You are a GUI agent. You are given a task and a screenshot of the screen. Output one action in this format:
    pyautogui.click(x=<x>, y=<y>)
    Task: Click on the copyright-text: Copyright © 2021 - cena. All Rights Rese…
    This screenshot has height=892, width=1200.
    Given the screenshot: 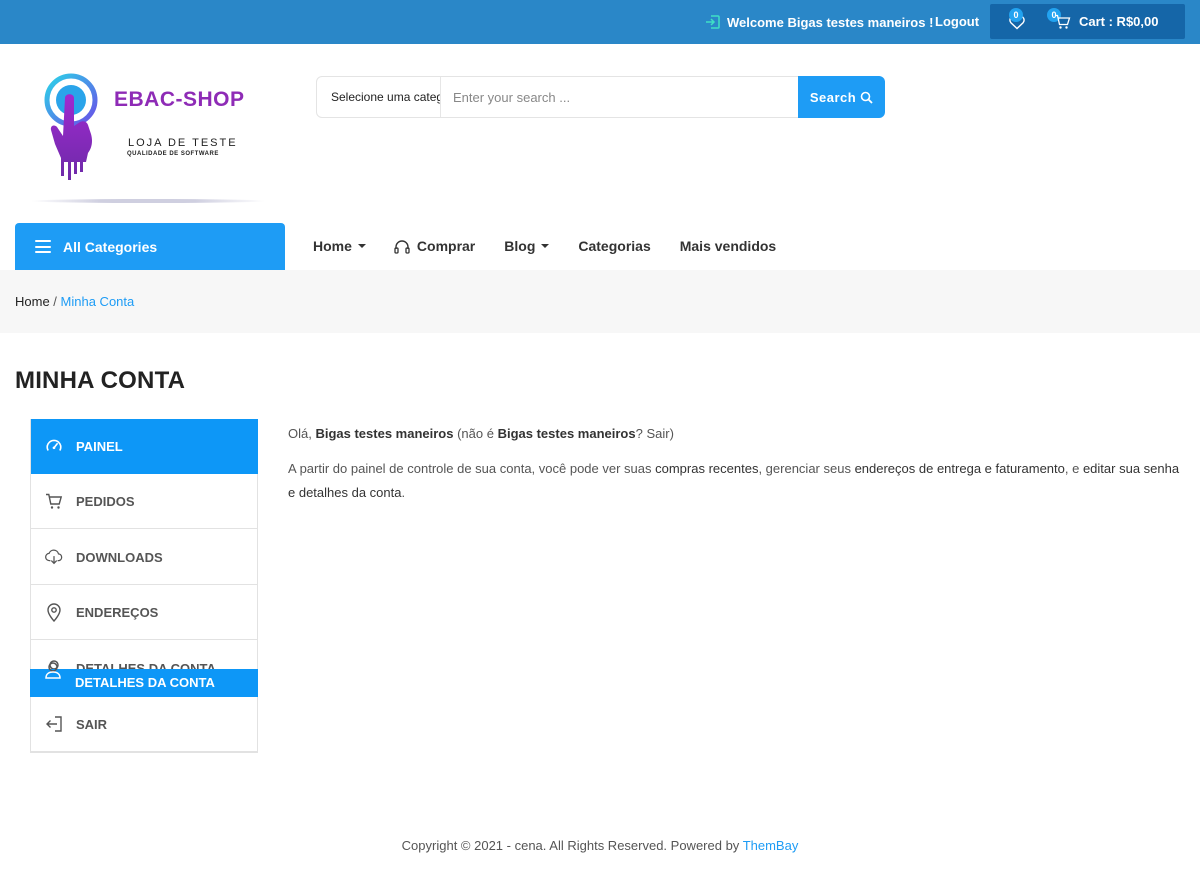 What is the action you would take?
    pyautogui.click(x=572, y=845)
    